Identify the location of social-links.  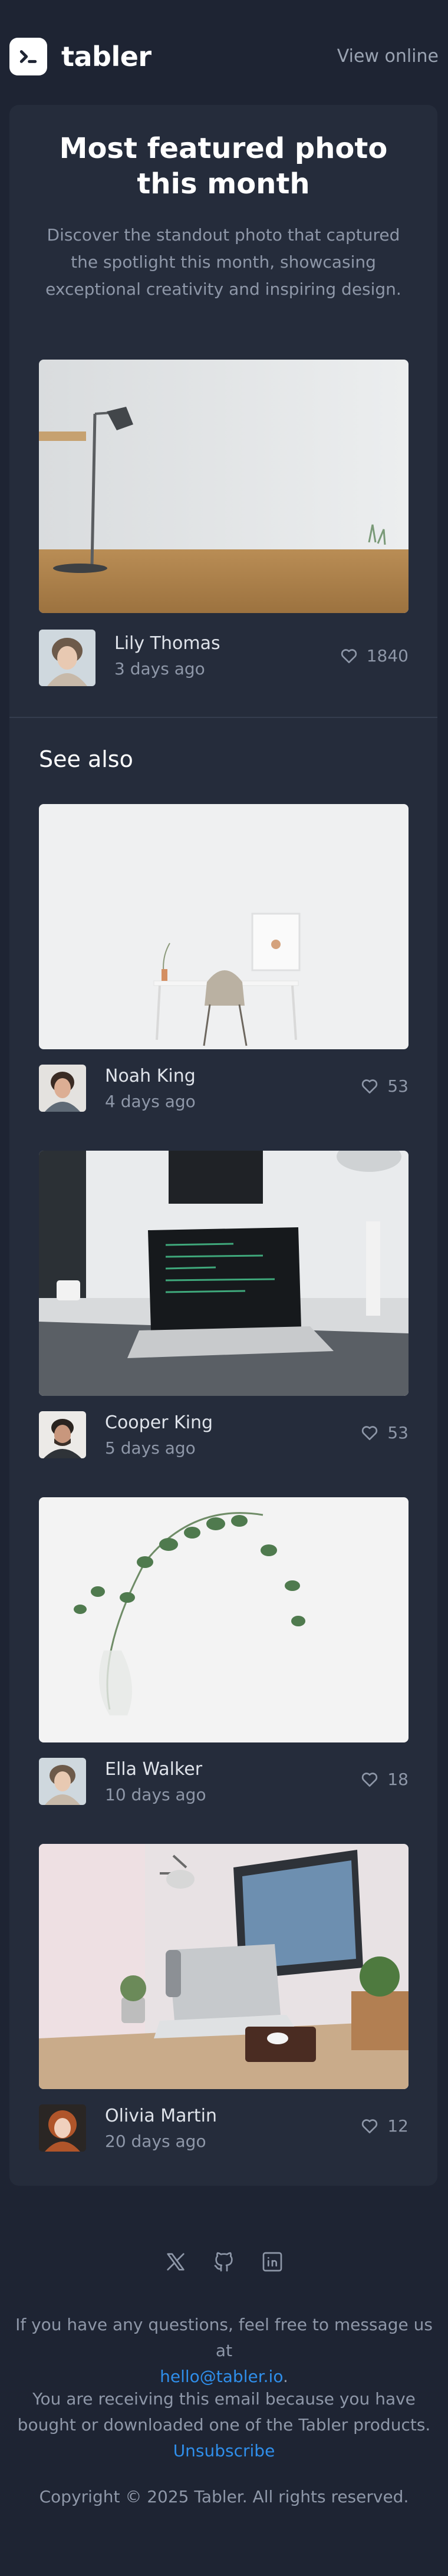
(224, 2261).